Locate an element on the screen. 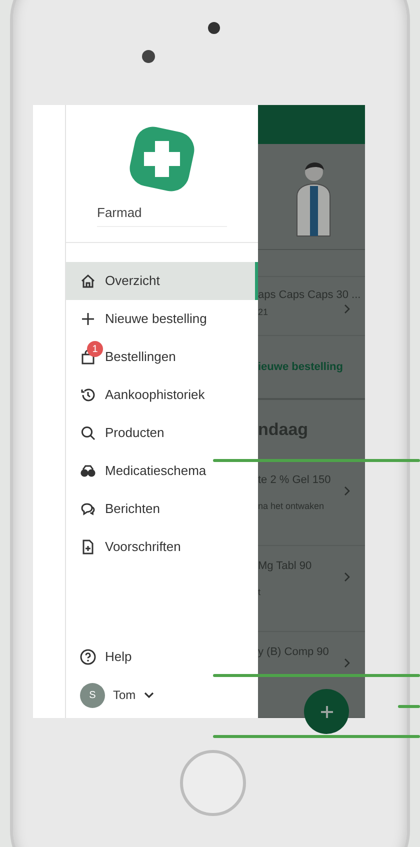 The height and width of the screenshot is (847, 420). brand-name: Farmad is located at coordinates (119, 212).